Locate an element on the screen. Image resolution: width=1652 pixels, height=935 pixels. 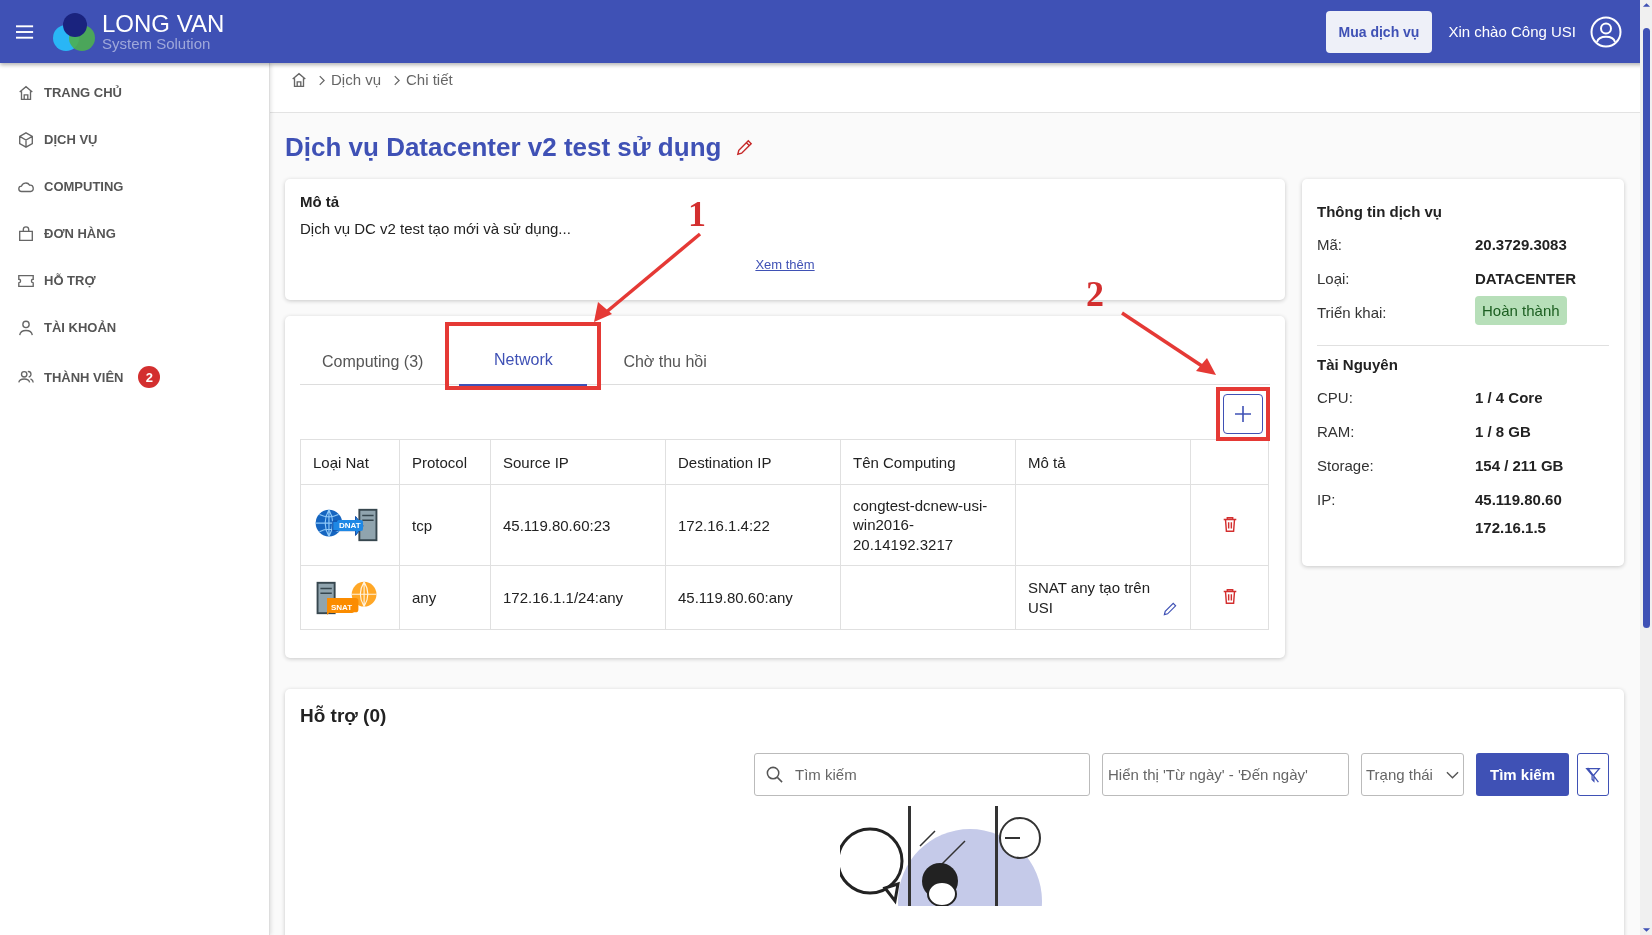
sidebar-item: TRANG CHỦ is located at coordinates (134, 92).